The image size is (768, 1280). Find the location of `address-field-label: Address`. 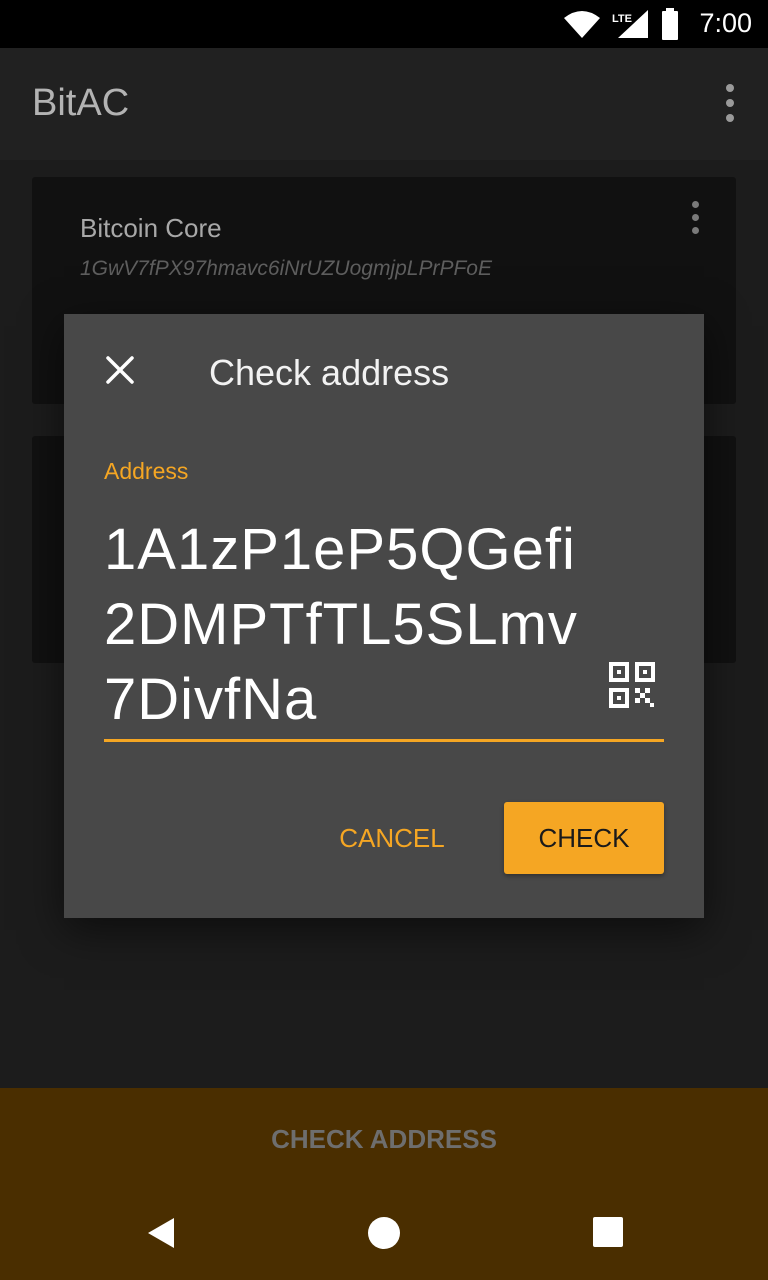

address-field-label: Address is located at coordinates (146, 471).